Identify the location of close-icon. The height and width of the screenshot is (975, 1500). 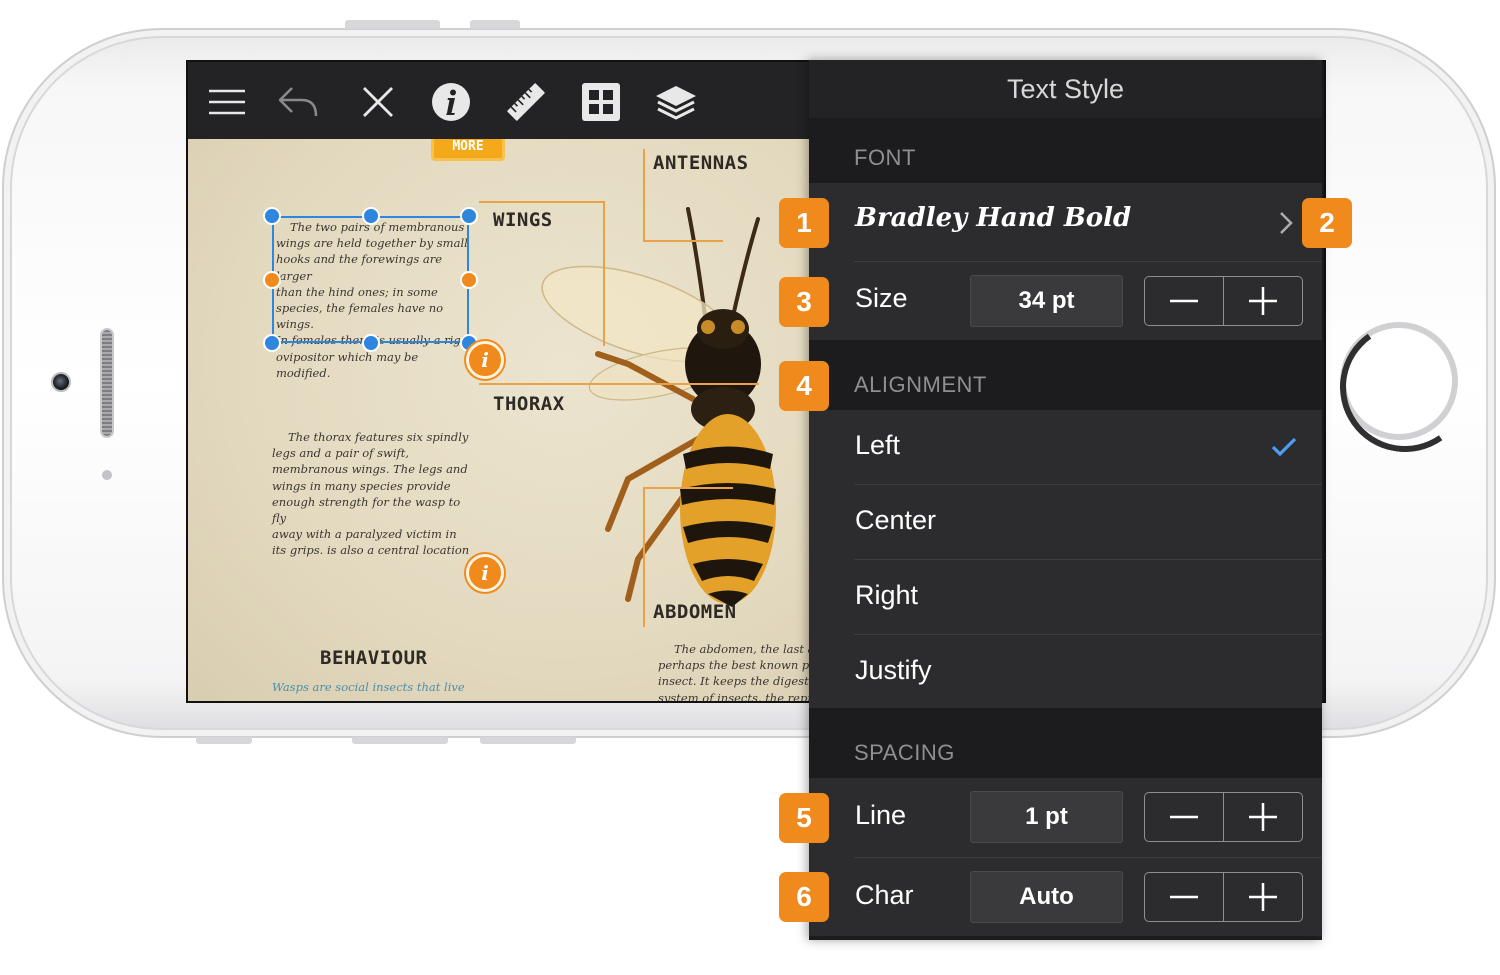
(378, 102).